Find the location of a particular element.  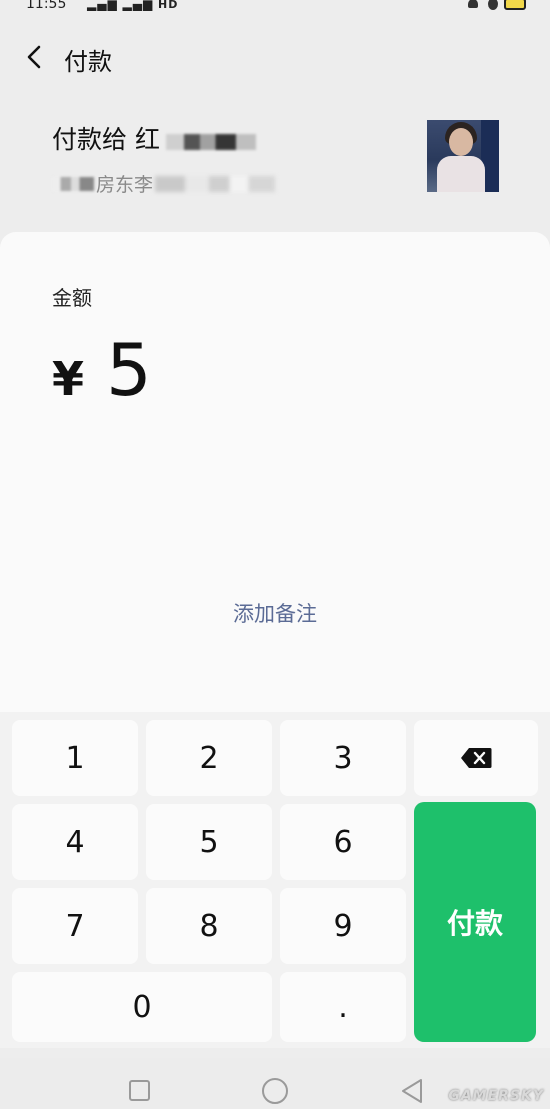

key-7: 7 is located at coordinates (75, 926).